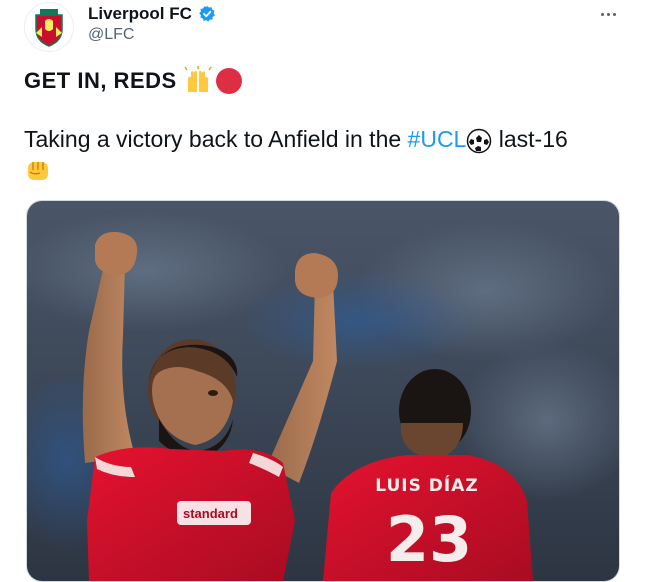 The image size is (650, 582). What do you see at coordinates (210, 513) in the screenshot?
I see `sponsor-text: standard` at bounding box center [210, 513].